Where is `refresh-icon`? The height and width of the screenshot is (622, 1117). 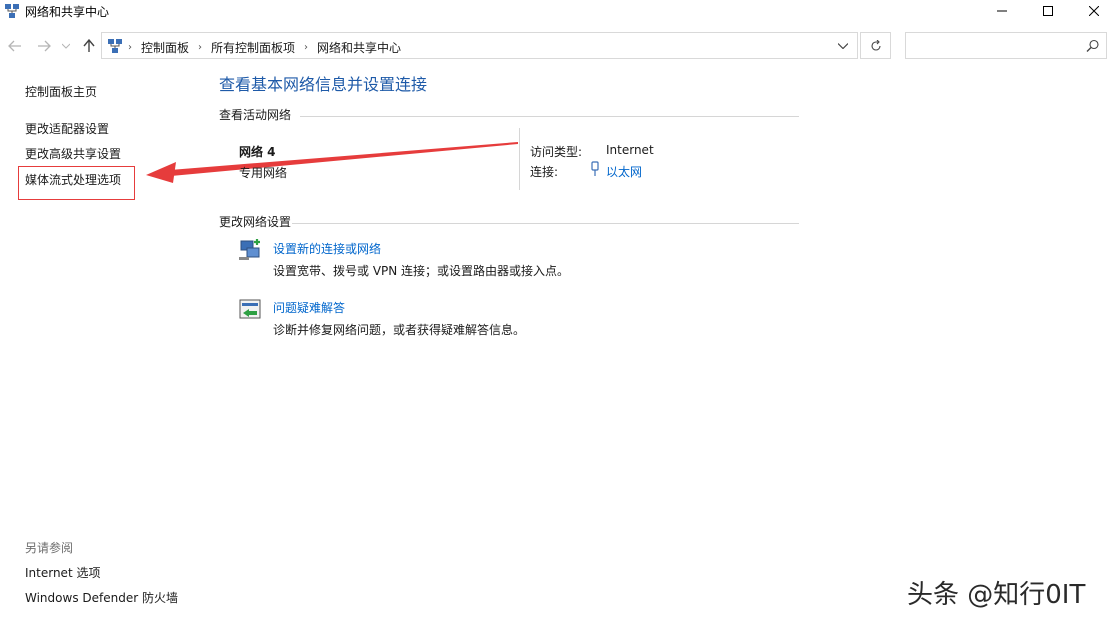
refresh-icon is located at coordinates (875, 45).